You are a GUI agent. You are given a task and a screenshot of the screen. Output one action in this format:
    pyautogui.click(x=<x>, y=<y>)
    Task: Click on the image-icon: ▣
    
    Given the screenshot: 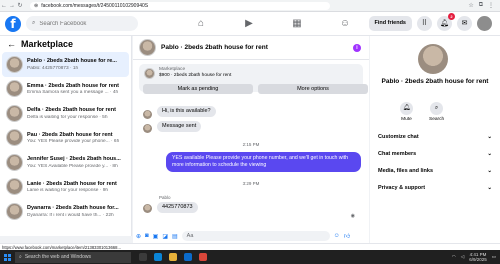 What is the action you would take?
    pyautogui.click(x=156, y=236)
    